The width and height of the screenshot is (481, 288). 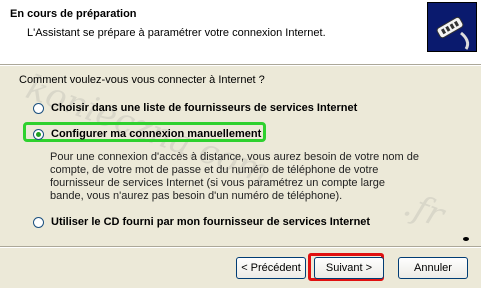 What do you see at coordinates (240, 65) in the screenshot?
I see `header-divider` at bounding box center [240, 65].